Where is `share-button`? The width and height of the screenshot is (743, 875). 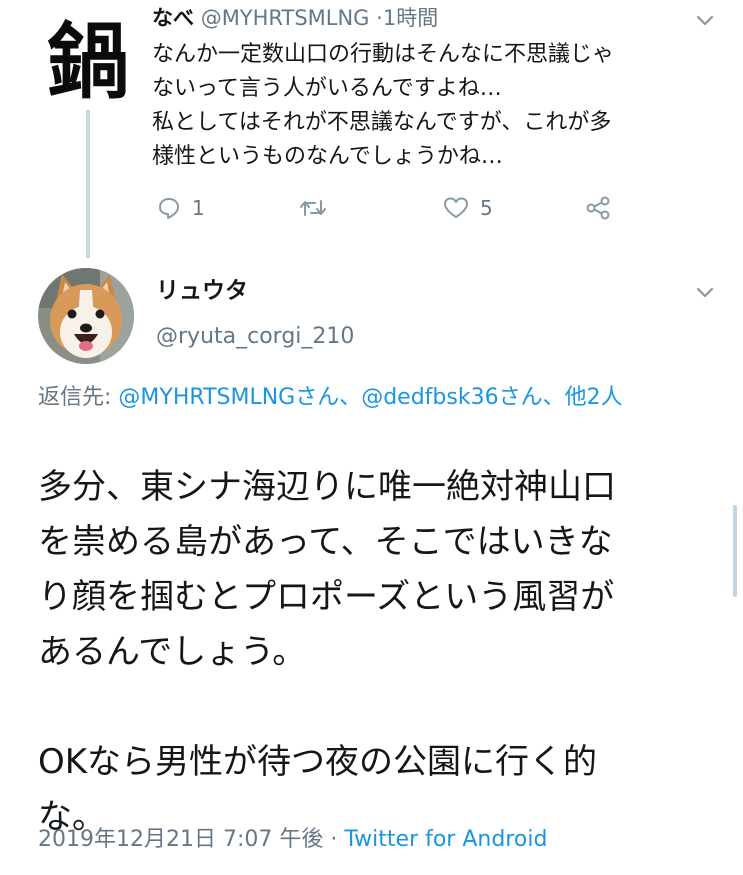 share-button is located at coordinates (598, 208).